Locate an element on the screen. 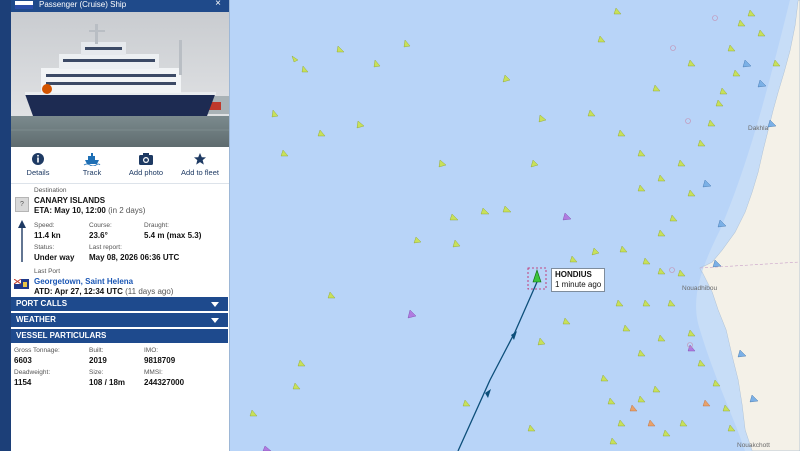 The image size is (800, 451). ship-icon is located at coordinates (92, 159).